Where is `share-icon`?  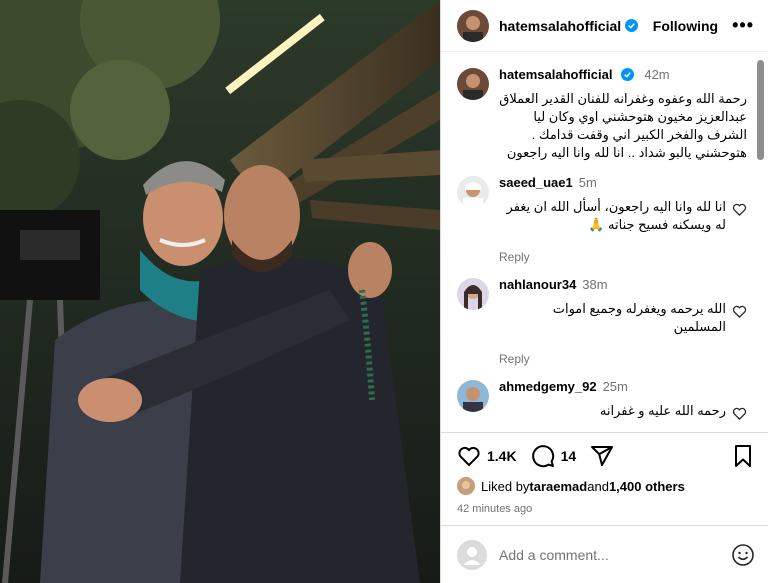
share-icon is located at coordinates (602, 456).